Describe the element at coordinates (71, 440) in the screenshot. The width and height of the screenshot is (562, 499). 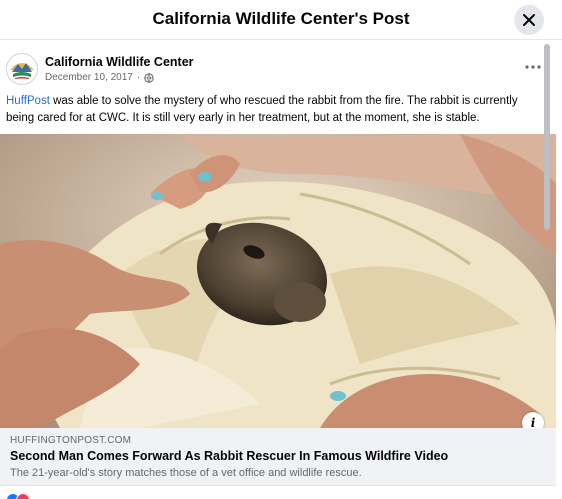
I see `link-domain: HUFFINGTONPOST.COM` at that location.